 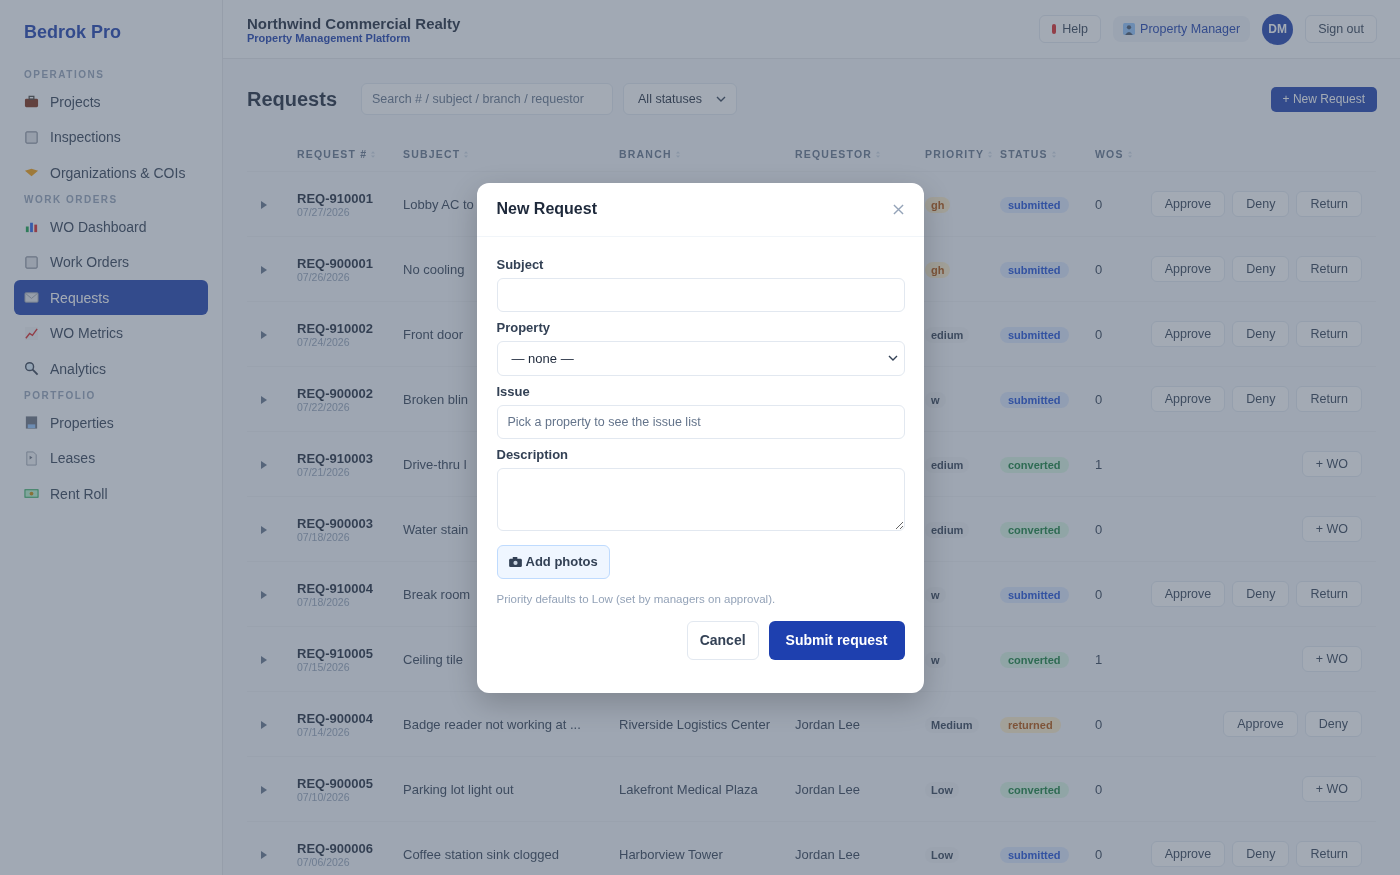 I want to click on field-label: Issue, so click(x=513, y=391).